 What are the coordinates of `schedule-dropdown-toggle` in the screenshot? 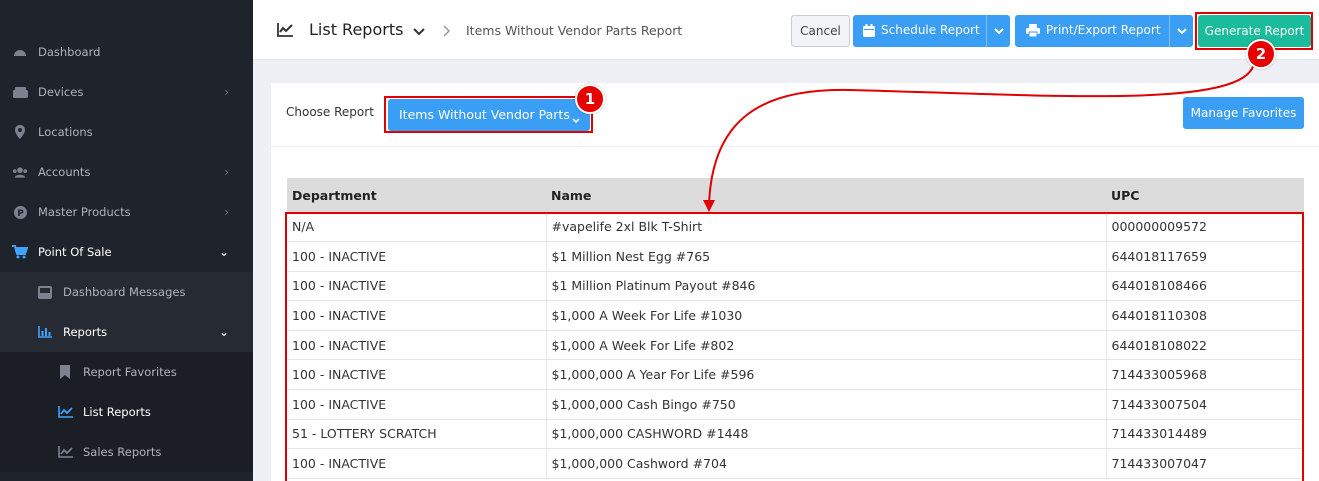 It's located at (998, 31).